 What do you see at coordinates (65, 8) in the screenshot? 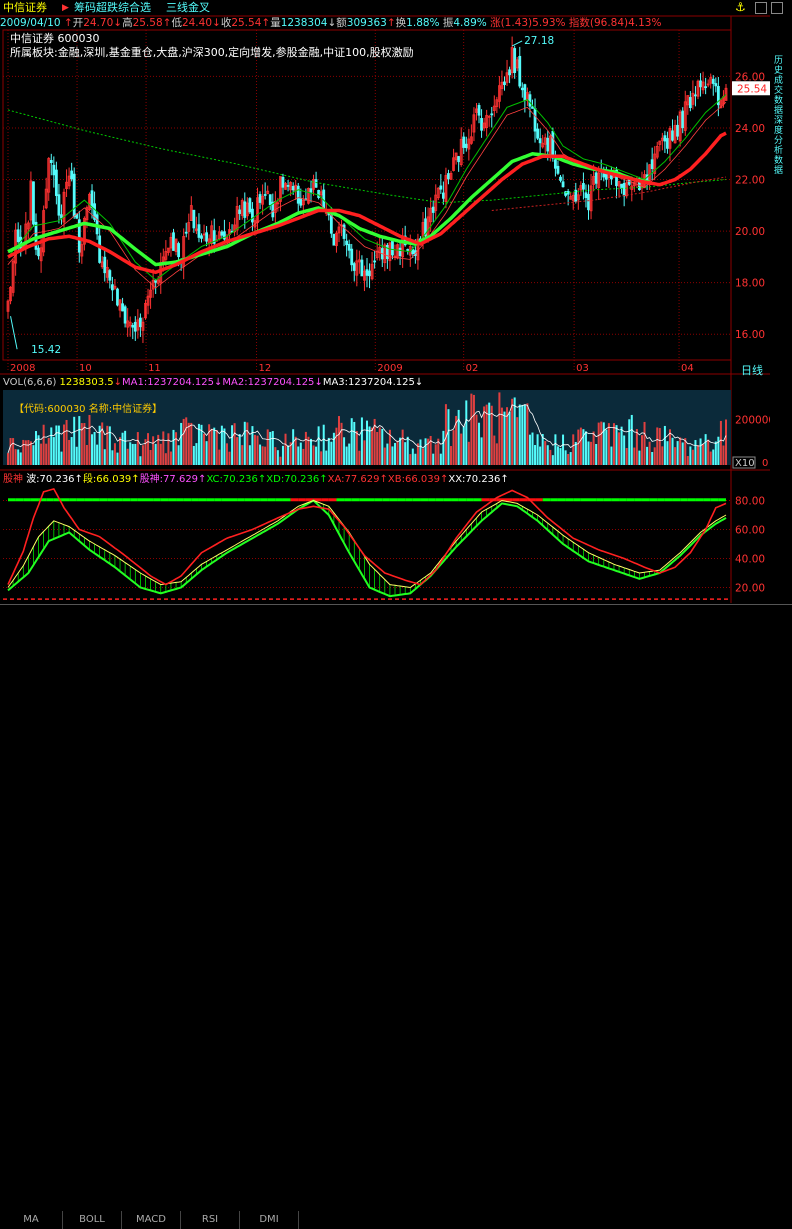
I see `arrow-right-icon: ▶` at bounding box center [65, 8].